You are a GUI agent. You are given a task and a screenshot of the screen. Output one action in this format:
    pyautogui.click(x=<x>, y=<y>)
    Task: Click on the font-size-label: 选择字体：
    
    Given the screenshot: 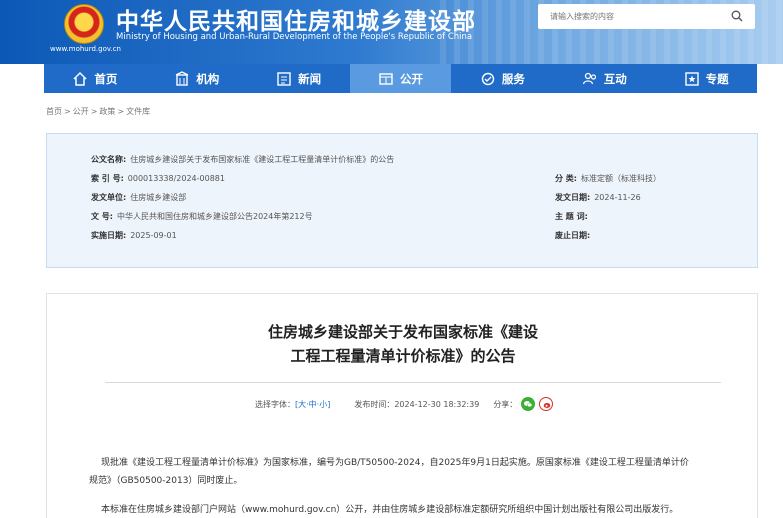 What is the action you would take?
    pyautogui.click(x=275, y=404)
    